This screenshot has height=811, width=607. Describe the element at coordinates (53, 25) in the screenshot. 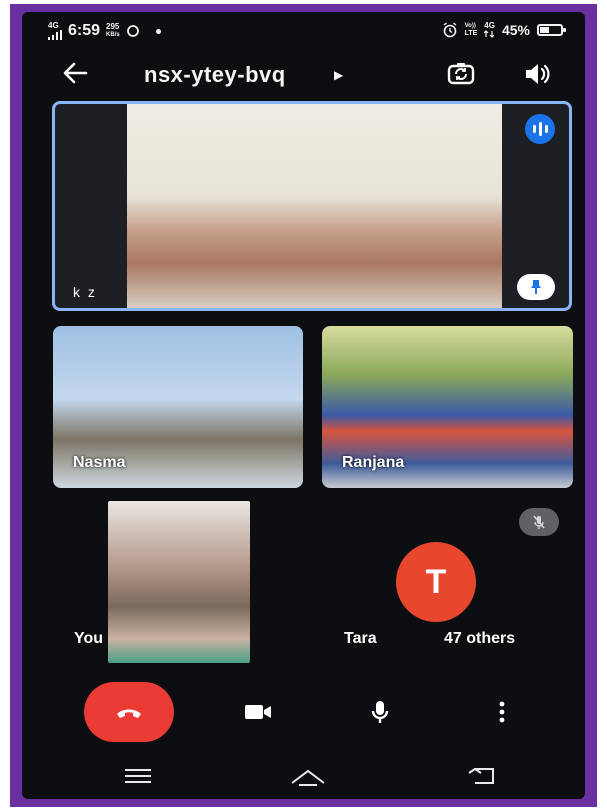

I see `network-type: 4G` at that location.